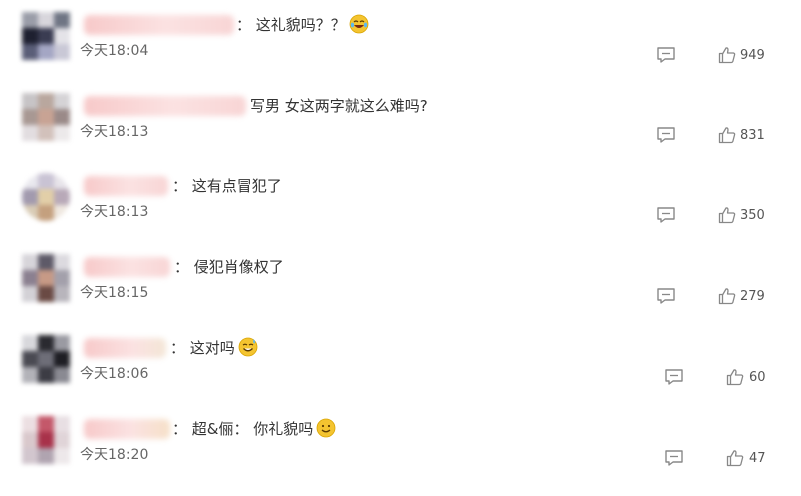 The height and width of the screenshot is (496, 801). I want to click on smile-emoji-icon, so click(326, 428).